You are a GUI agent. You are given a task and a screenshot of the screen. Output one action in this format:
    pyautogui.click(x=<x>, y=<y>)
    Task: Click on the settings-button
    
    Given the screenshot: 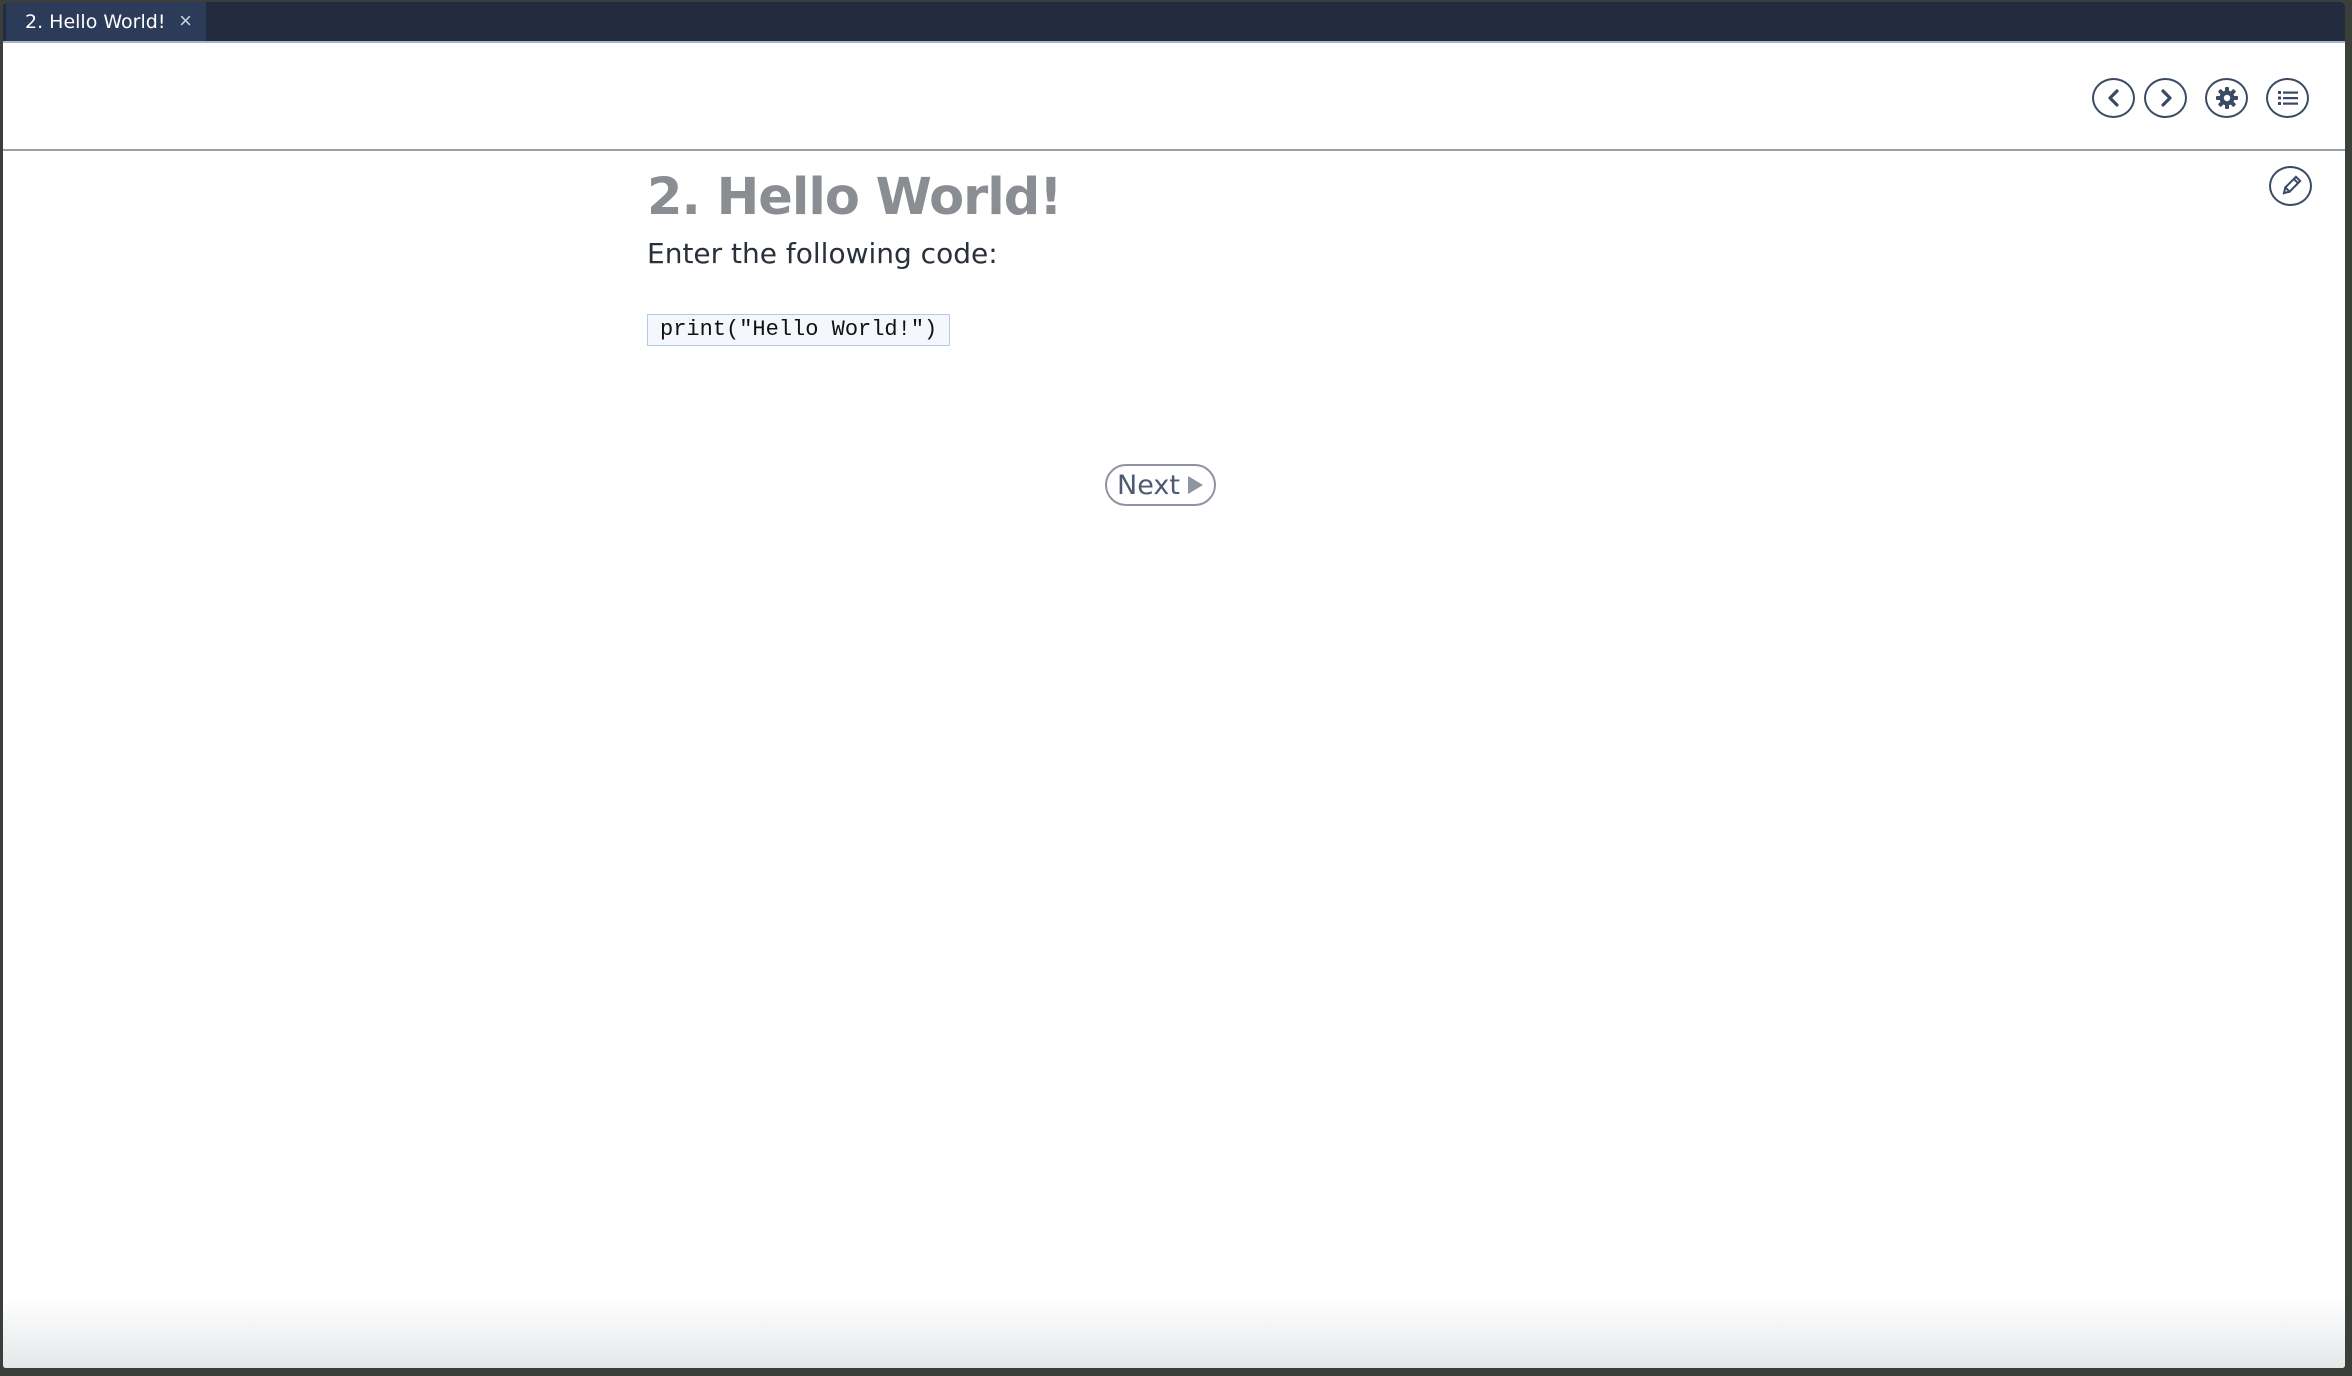 What is the action you would take?
    pyautogui.click(x=2226, y=98)
    